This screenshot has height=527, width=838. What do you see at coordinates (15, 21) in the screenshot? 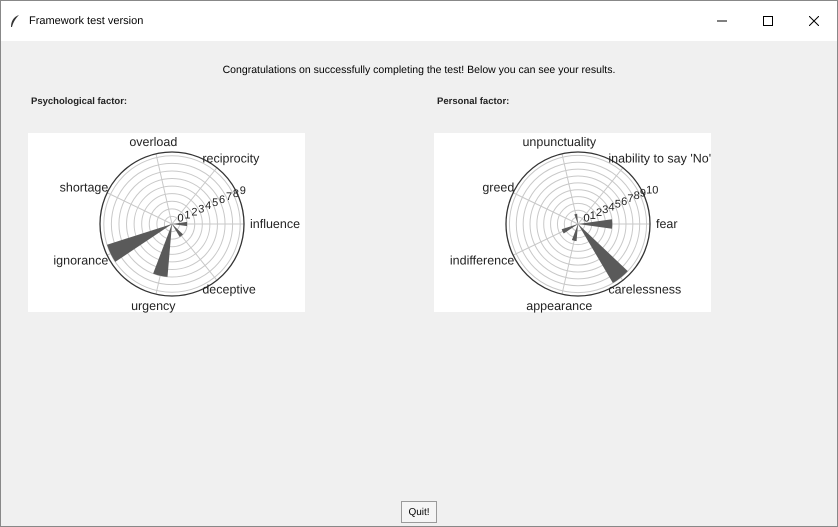
I see `feather-icon` at bounding box center [15, 21].